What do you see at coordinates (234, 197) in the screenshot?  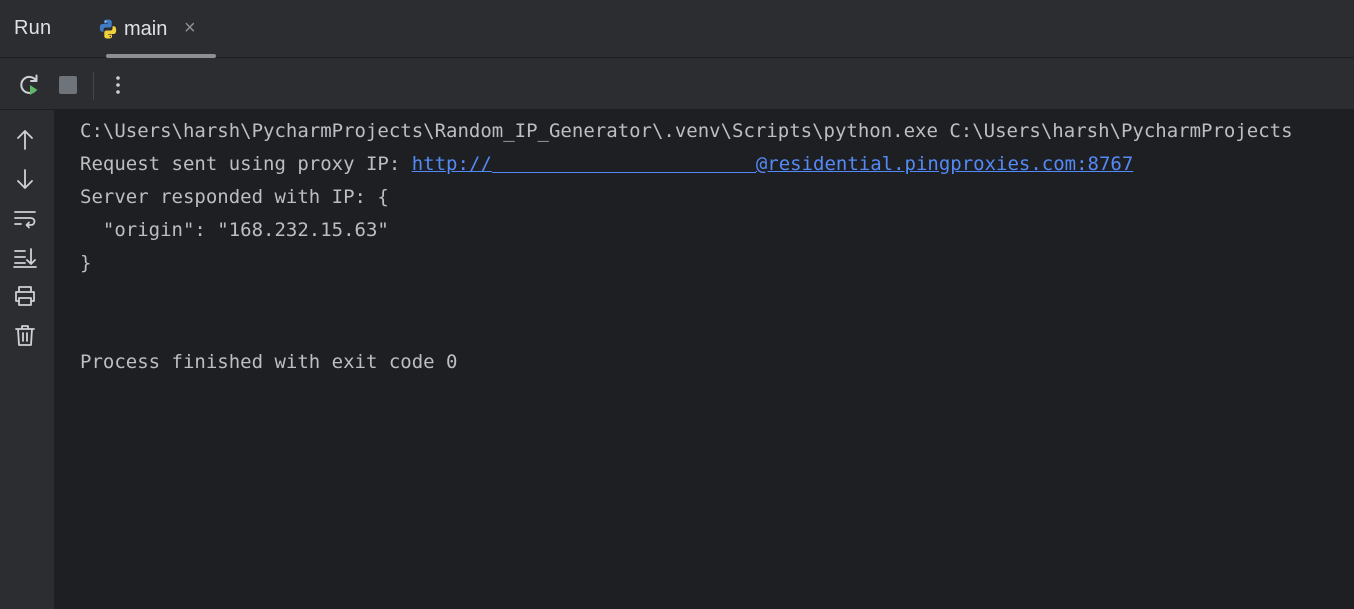 I see `server-response-line: Server responded with IP: {` at bounding box center [234, 197].